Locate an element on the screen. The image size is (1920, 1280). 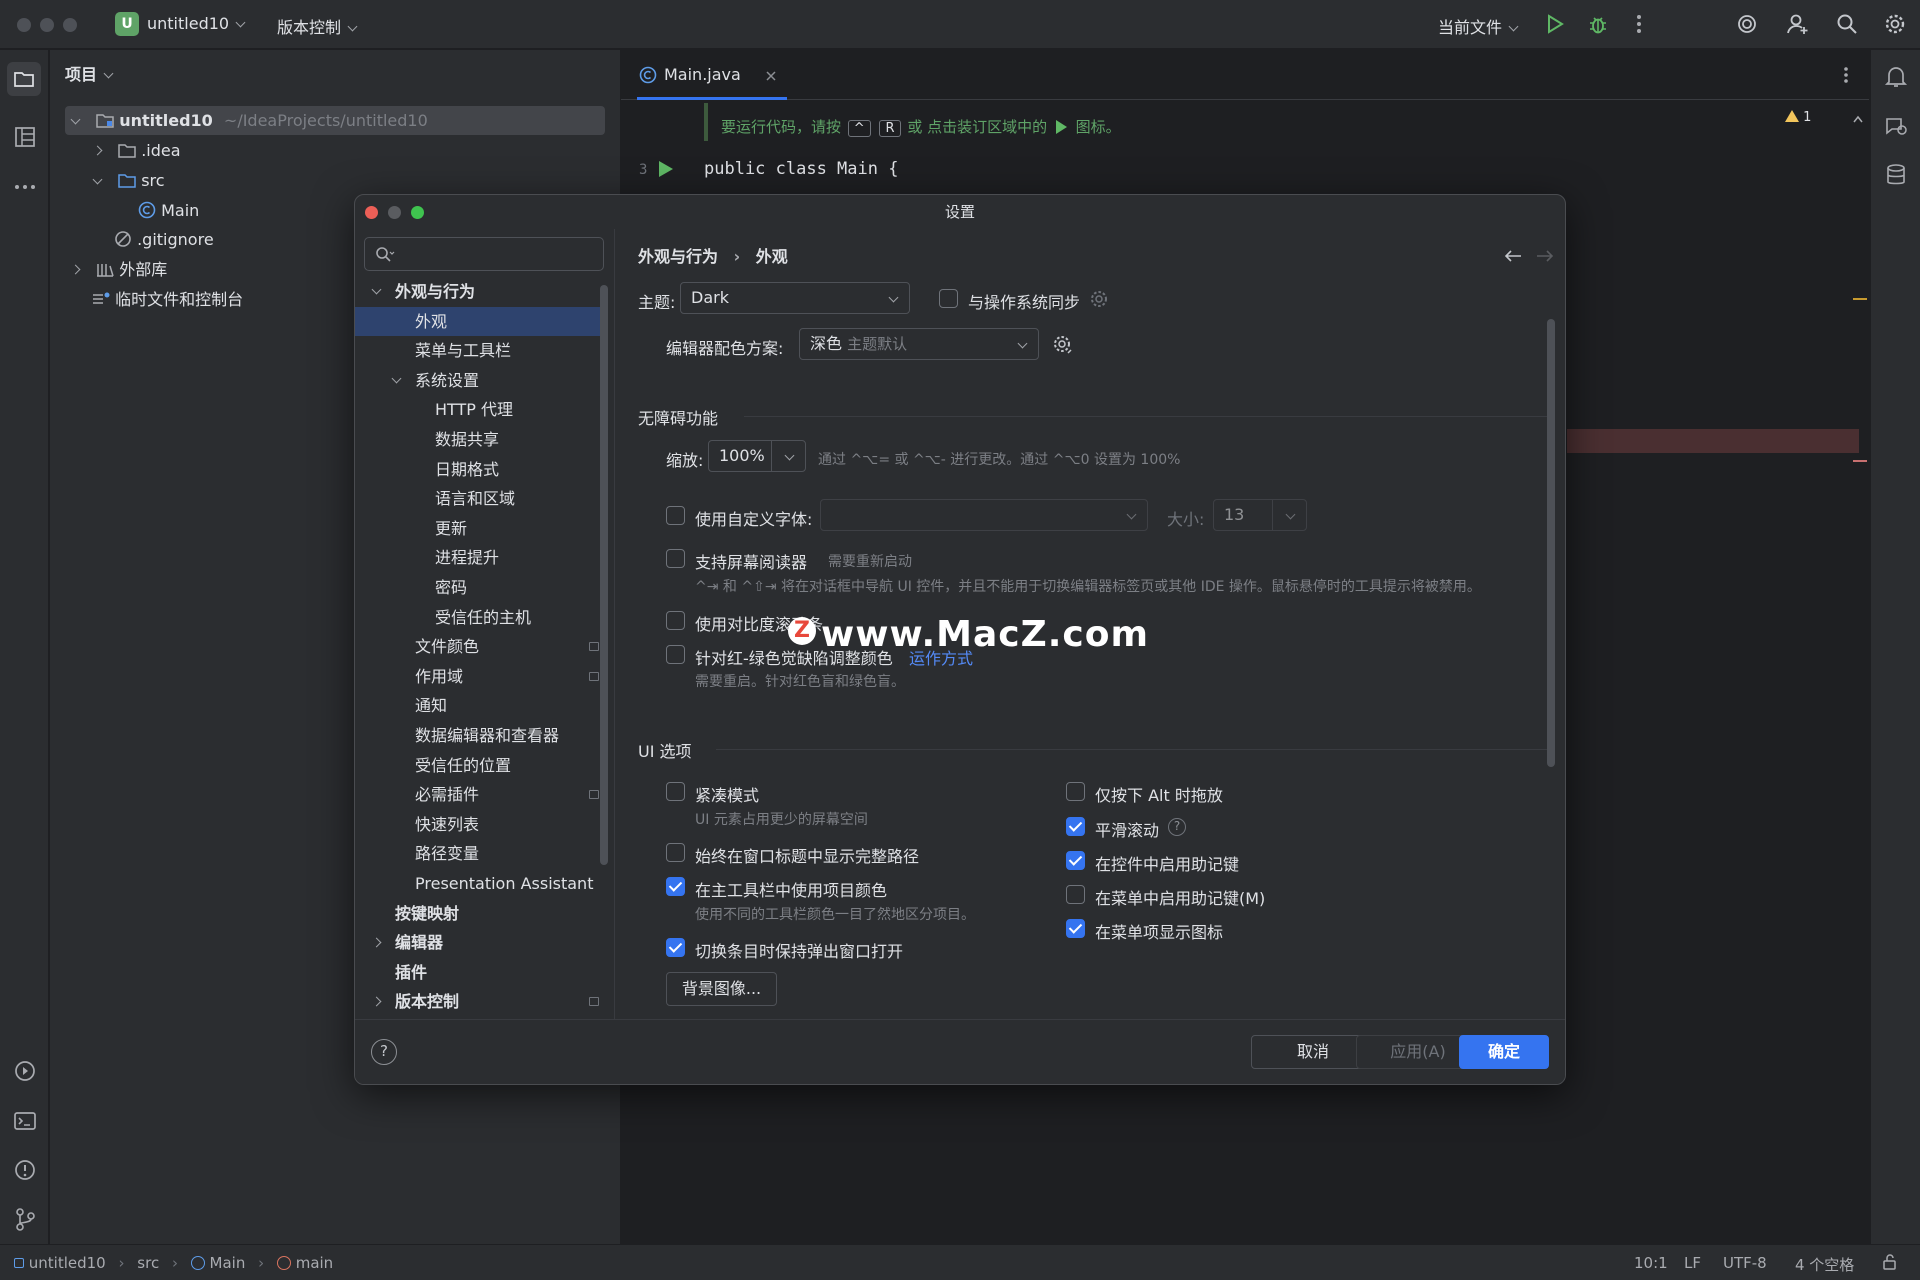
crumb-method: main is located at coordinates (314, 1263).